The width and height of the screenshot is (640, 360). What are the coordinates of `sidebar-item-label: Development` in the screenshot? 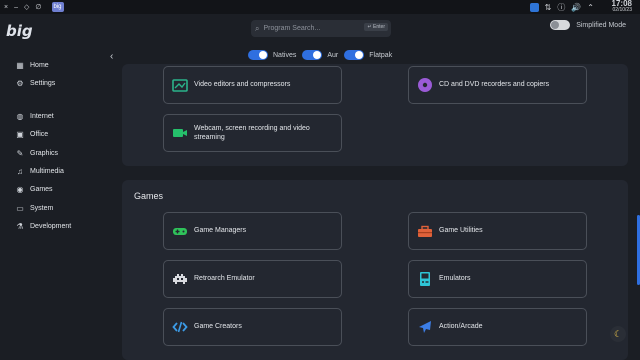 It's located at (51, 226).